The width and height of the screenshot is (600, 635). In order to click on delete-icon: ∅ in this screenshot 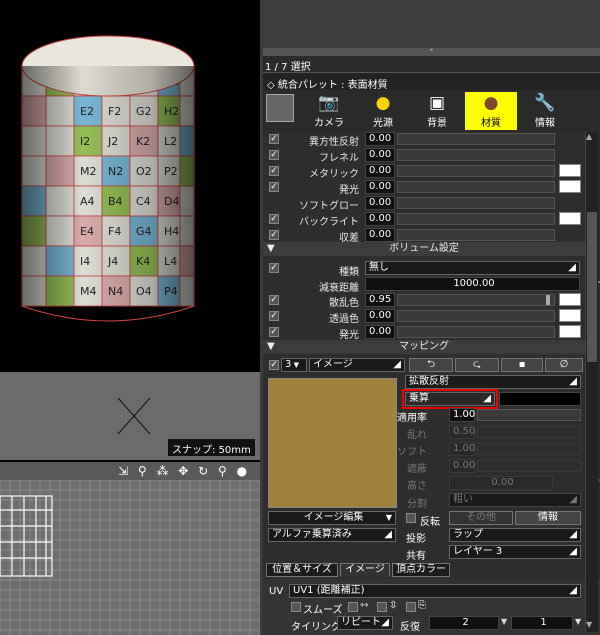, I will do `click(564, 365)`.